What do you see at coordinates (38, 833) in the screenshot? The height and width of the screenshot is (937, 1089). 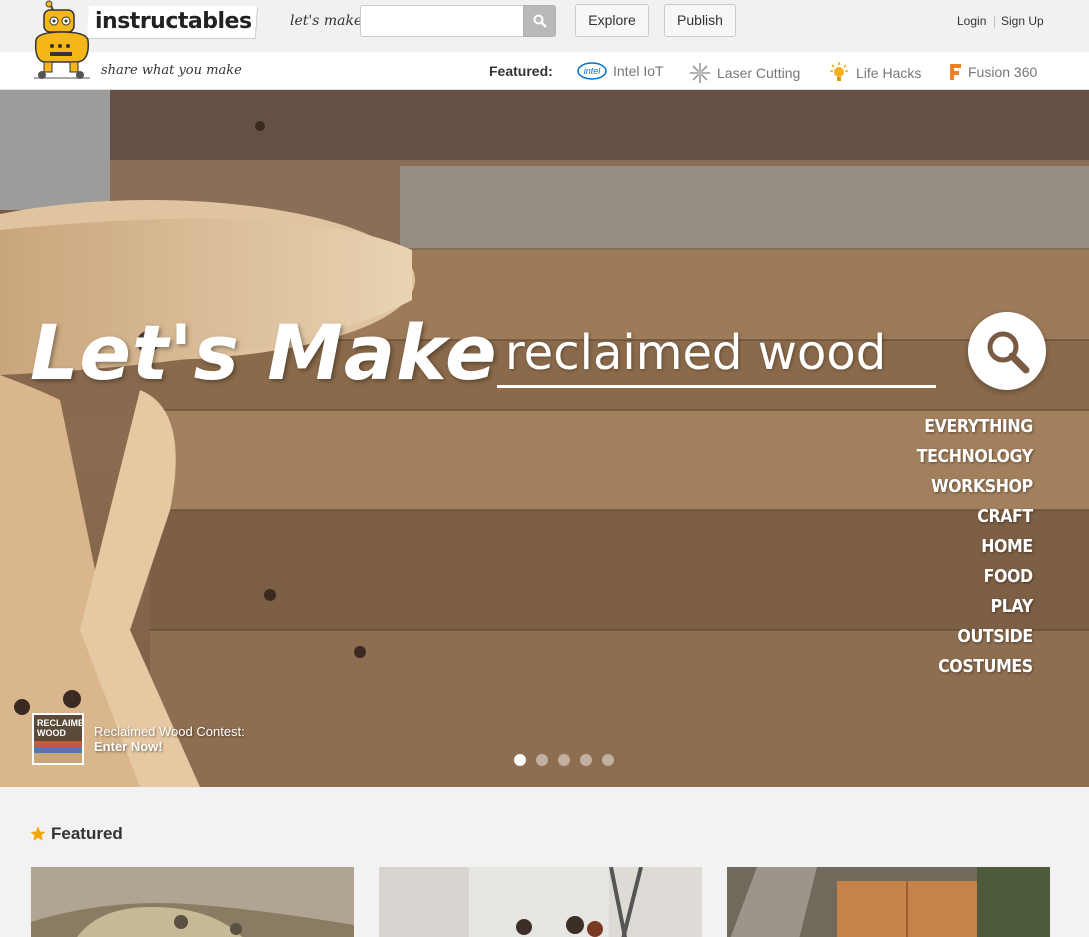 I see `star-icon` at bounding box center [38, 833].